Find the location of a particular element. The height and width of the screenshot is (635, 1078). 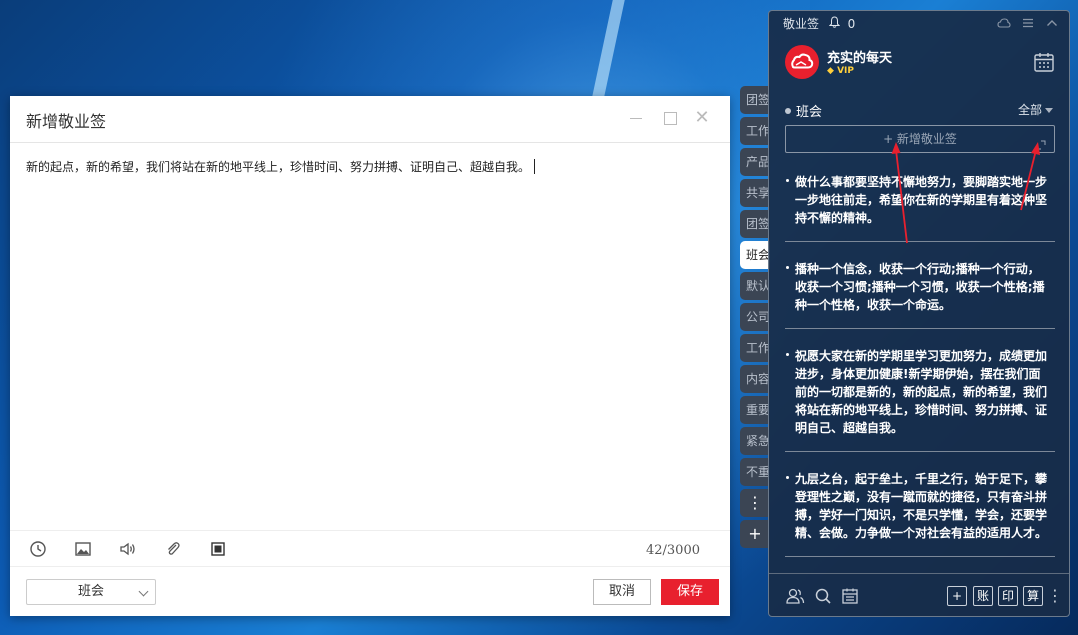

tab-important: 重要 is located at coordinates (755, 410).